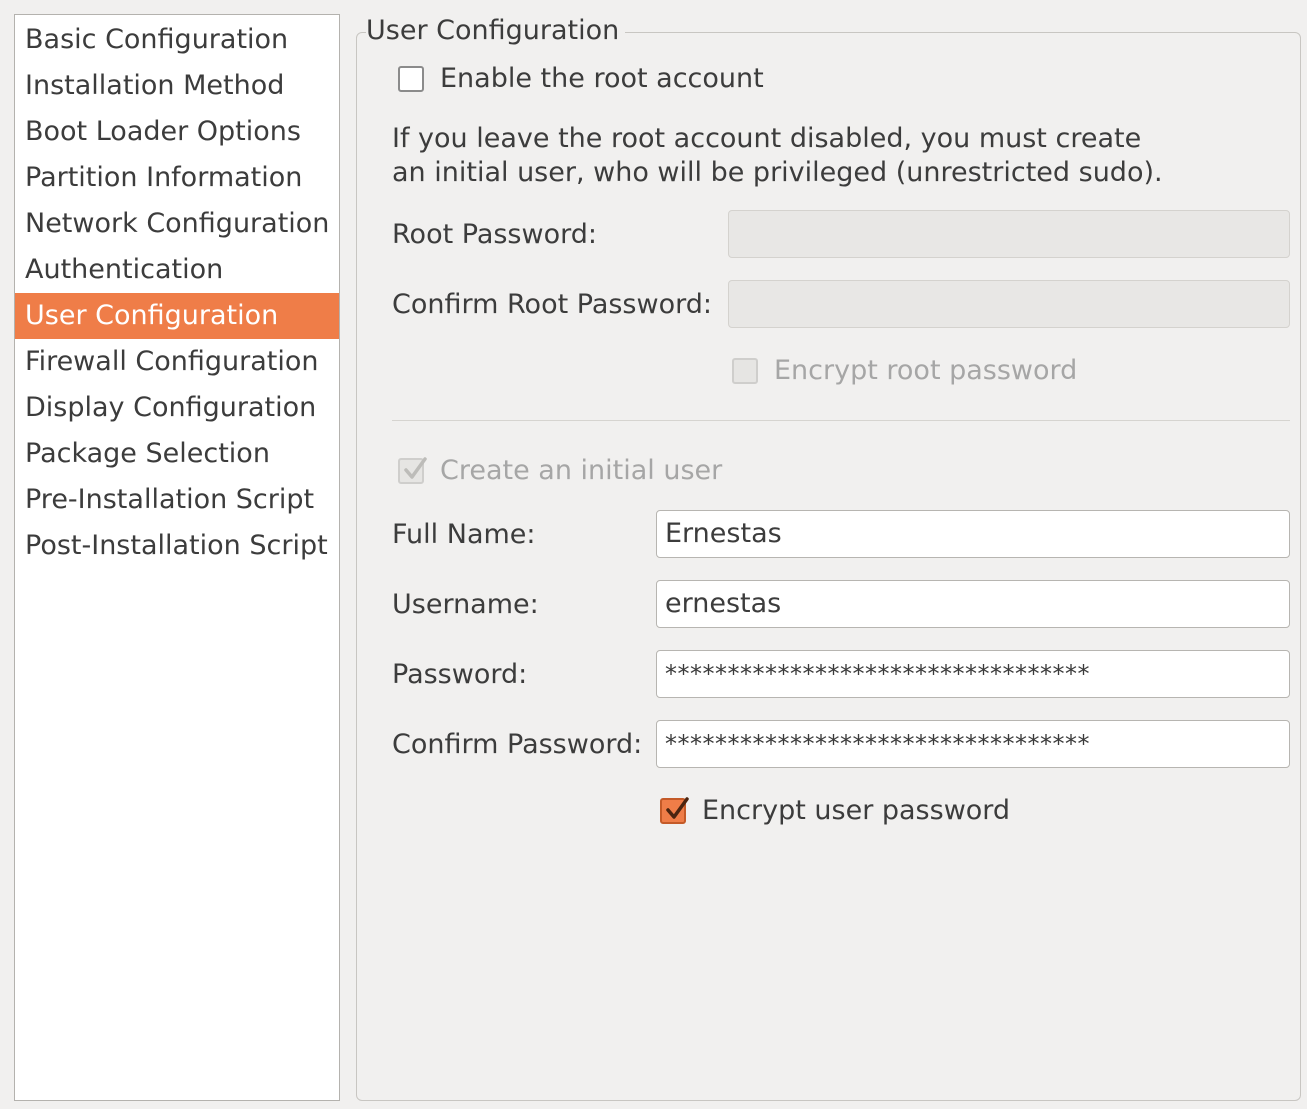 The height and width of the screenshot is (1109, 1307). Describe the element at coordinates (177, 362) in the screenshot. I see `sidebar-item-firewall-configuration: Firewall Configuration` at that location.